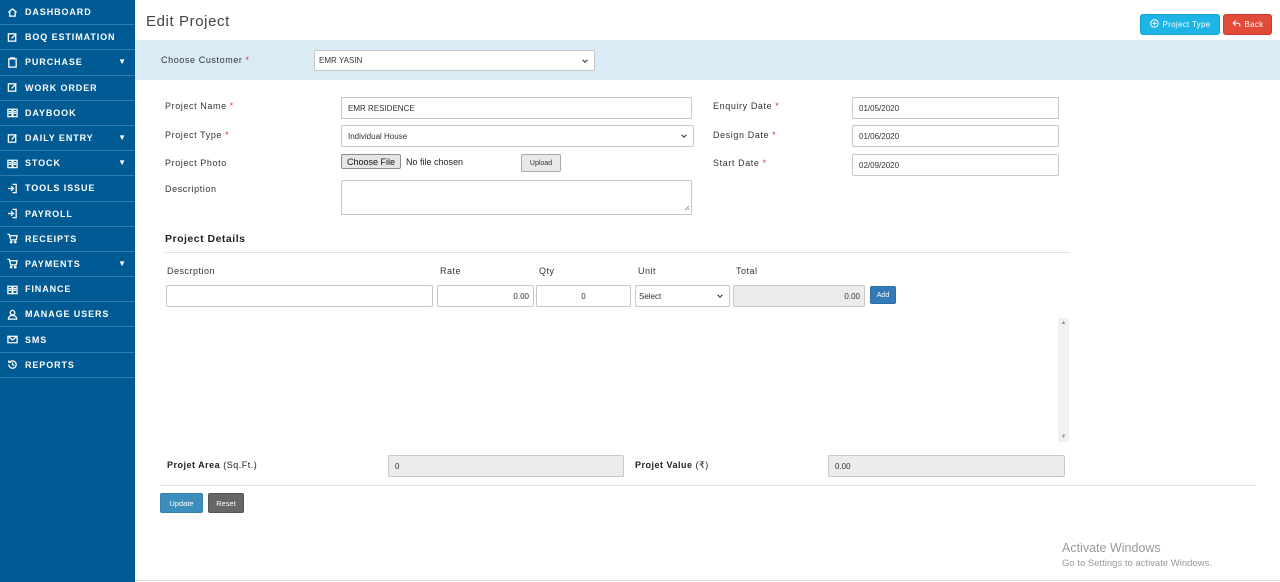 Image resolution: width=1280 pixels, height=582 pixels. What do you see at coordinates (67, 88) in the screenshot?
I see `sidebar-item-work-order: WORK ORDER` at bounding box center [67, 88].